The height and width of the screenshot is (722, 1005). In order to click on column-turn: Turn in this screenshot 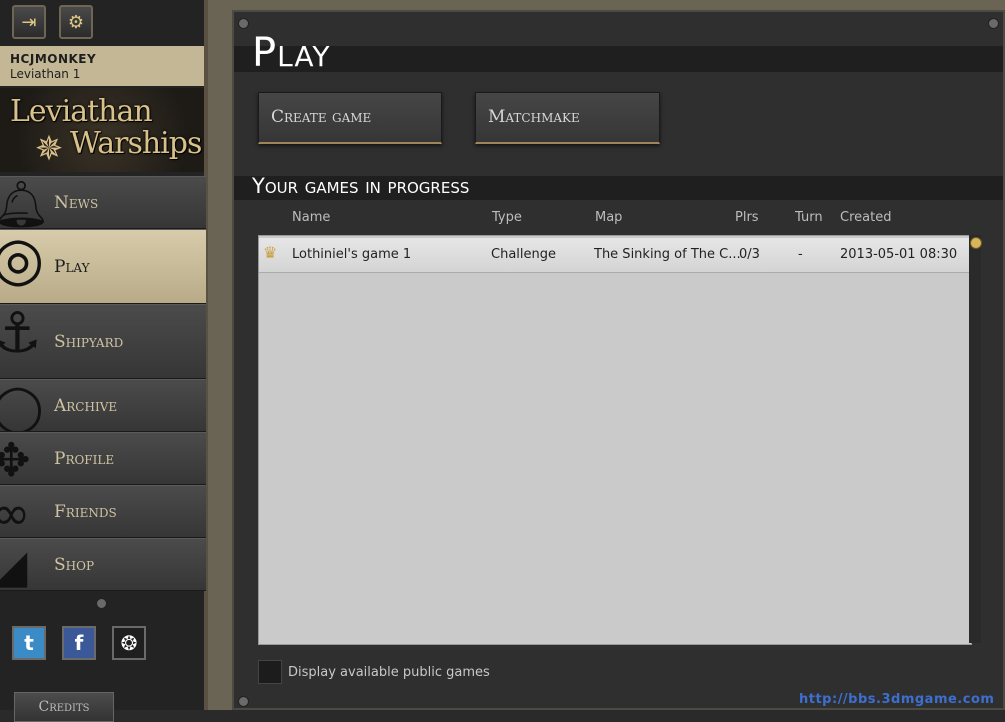, I will do `click(809, 217)`.